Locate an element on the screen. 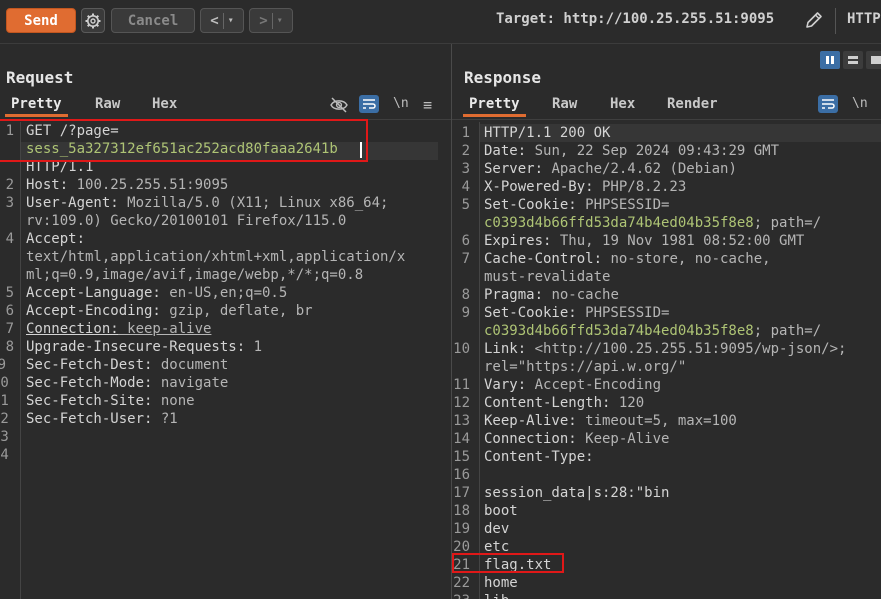  request-tabs: Pretty Raw Hex \n ≡ is located at coordinates (225, 106).